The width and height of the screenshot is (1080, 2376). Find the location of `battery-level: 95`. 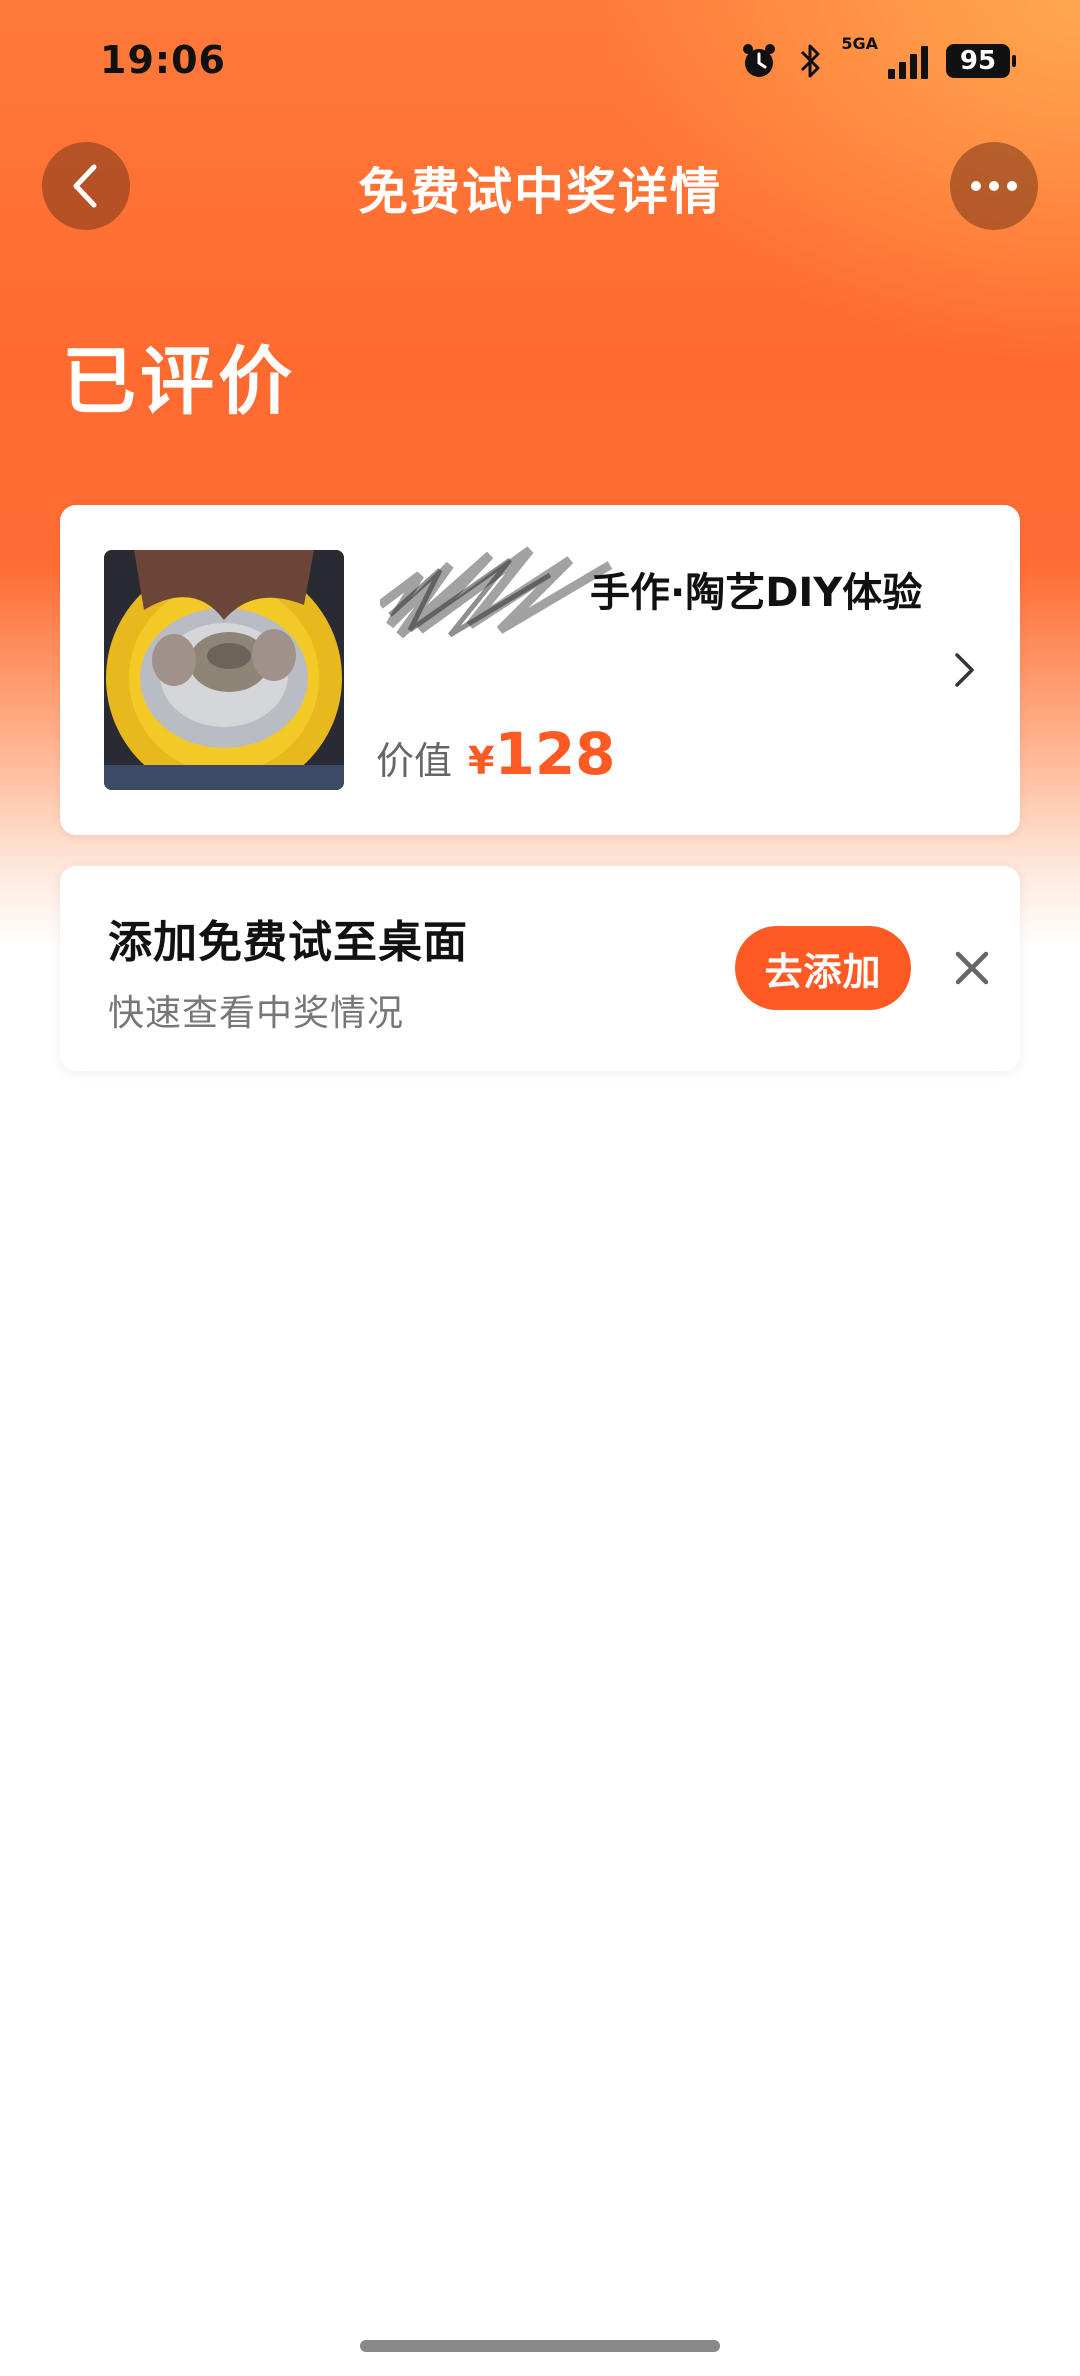

battery-level: 95 is located at coordinates (978, 61).